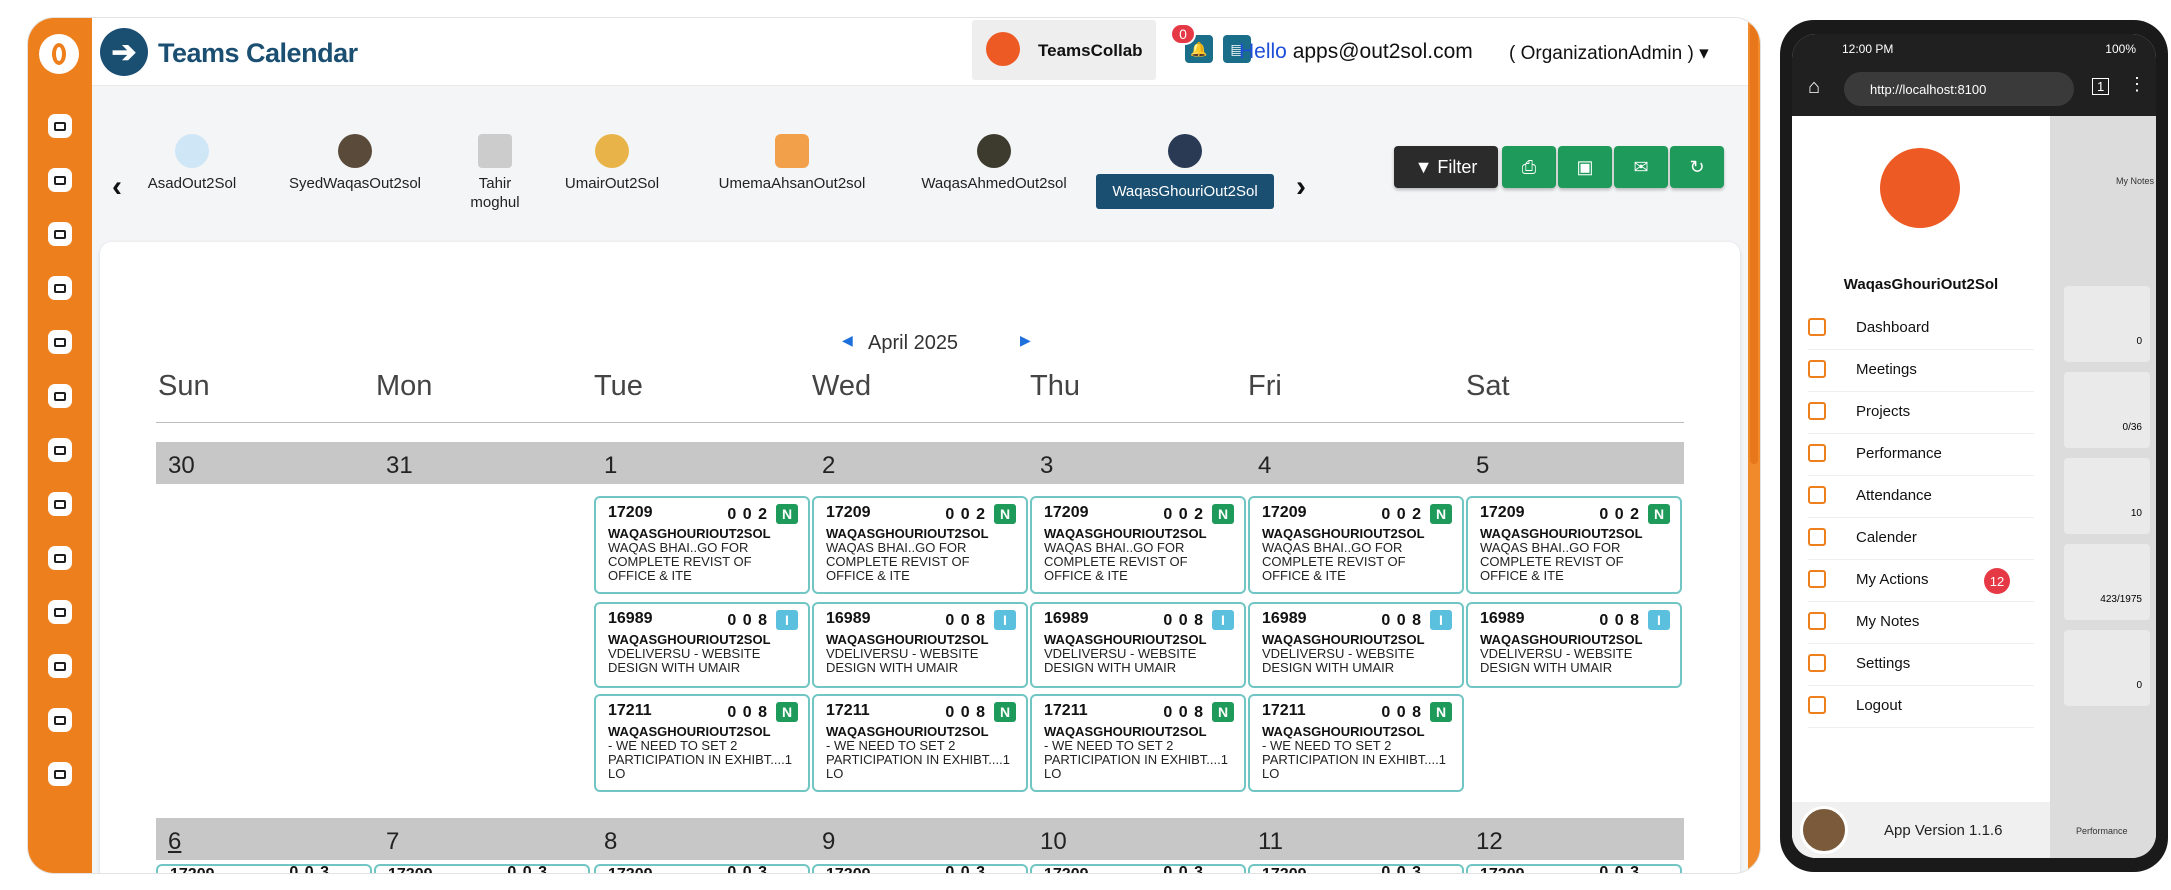 This screenshot has width=2171, height=890. What do you see at coordinates (747, 514) in the screenshot?
I see `event-counts: 0 0 2` at bounding box center [747, 514].